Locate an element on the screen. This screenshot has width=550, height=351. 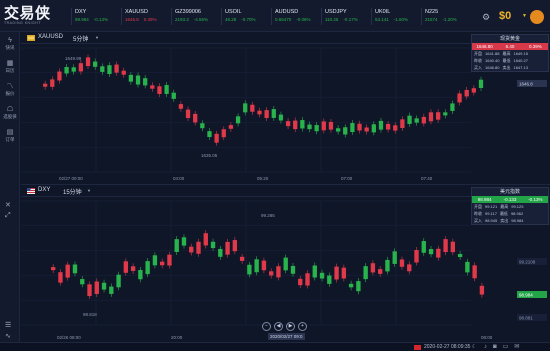
ticker-item: USDJPY 110.25 -0.17% is located at coordinates (345, 16).